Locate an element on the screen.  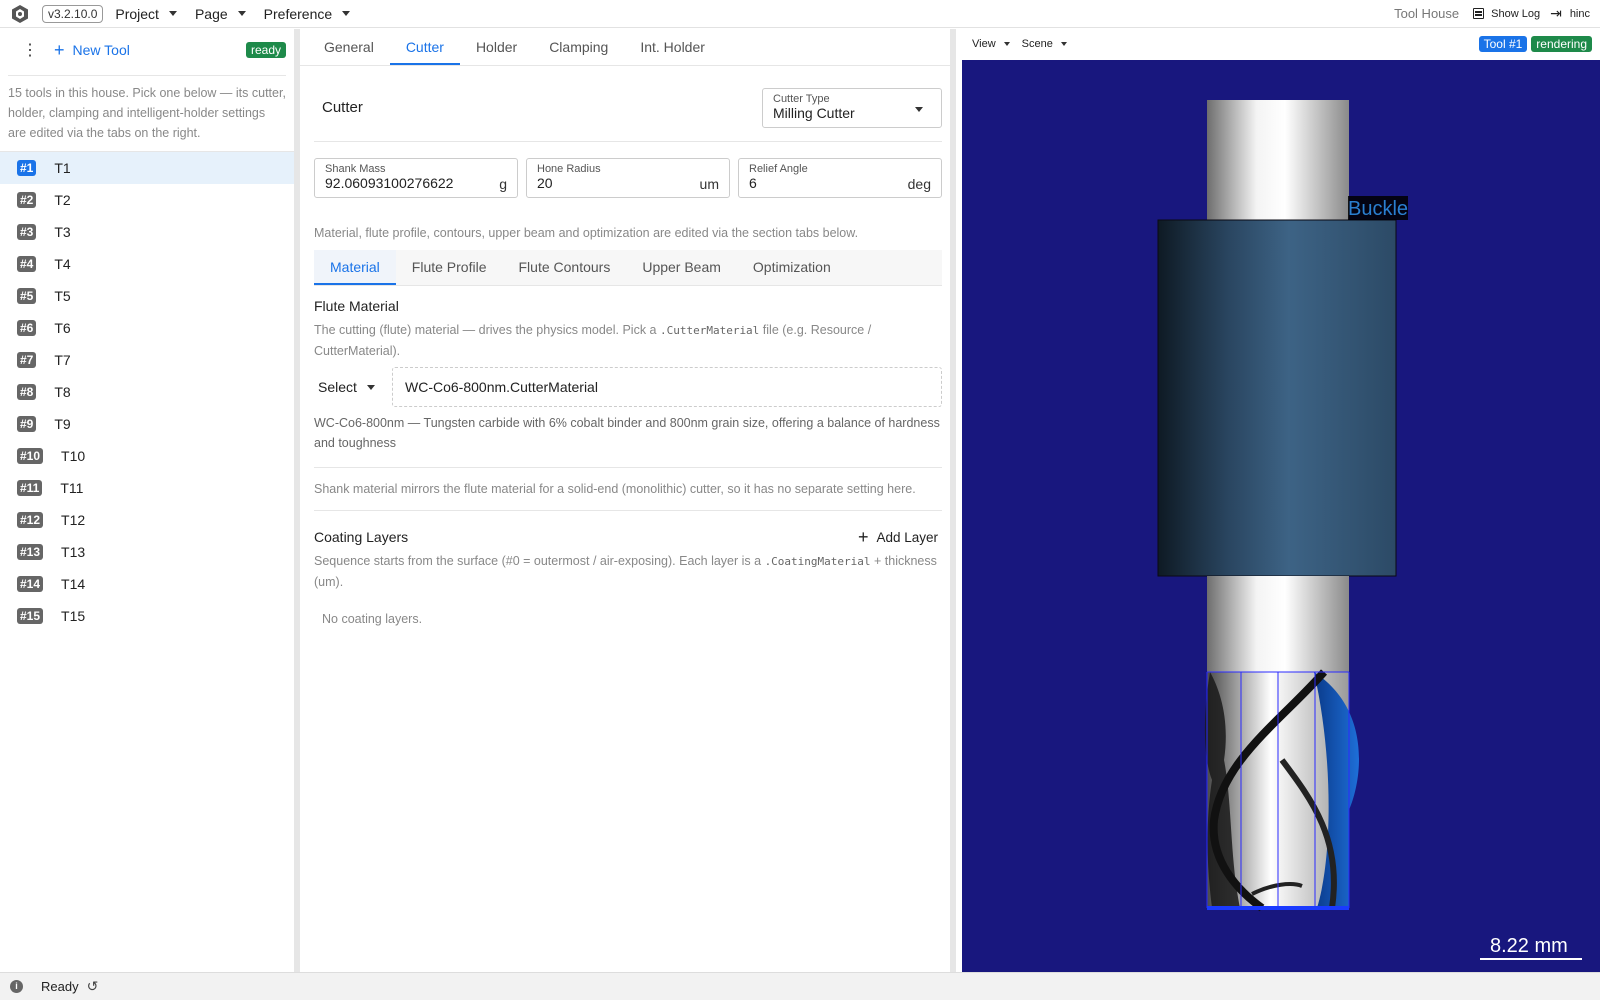
tab-cutter: Cutter is located at coordinates (424, 47).